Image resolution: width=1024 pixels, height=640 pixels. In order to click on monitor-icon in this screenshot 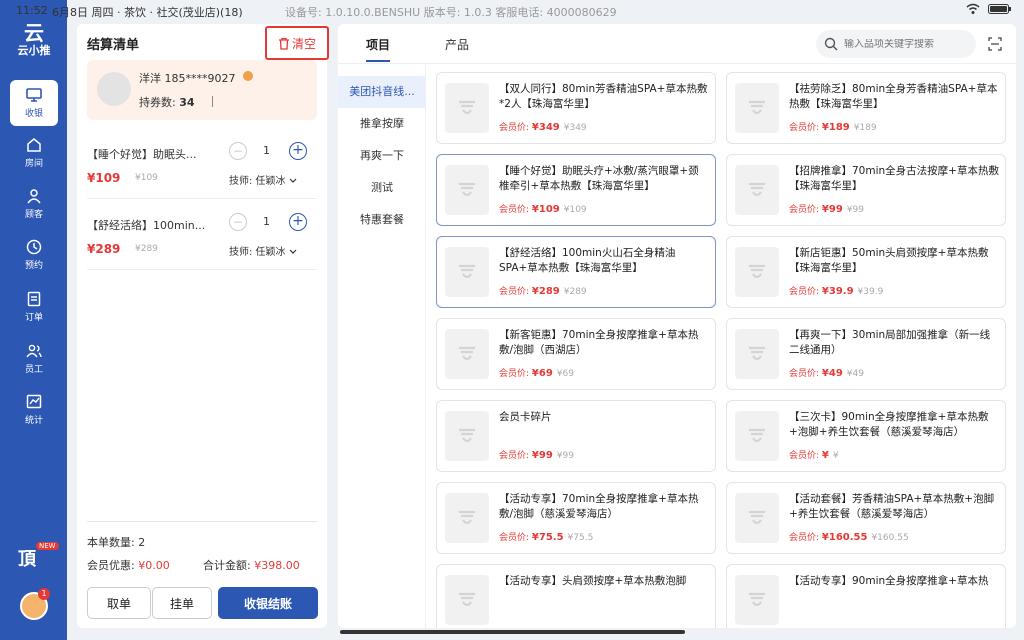, I will do `click(34, 95)`.